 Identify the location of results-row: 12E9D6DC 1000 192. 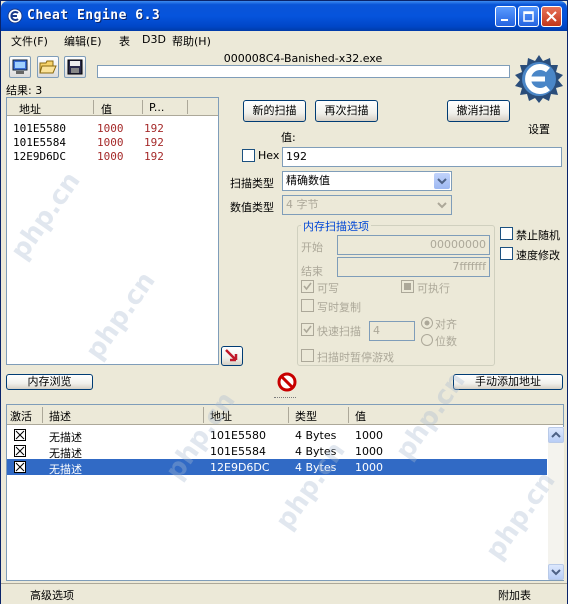
(112, 157).